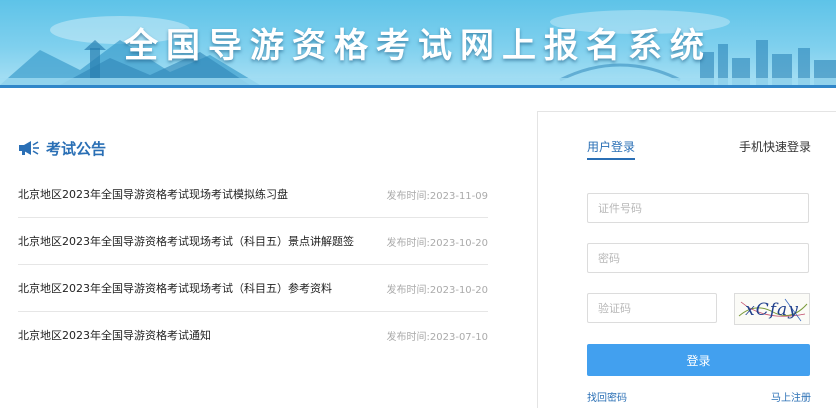 This screenshot has height=408, width=836. I want to click on captcha-input, so click(652, 308).